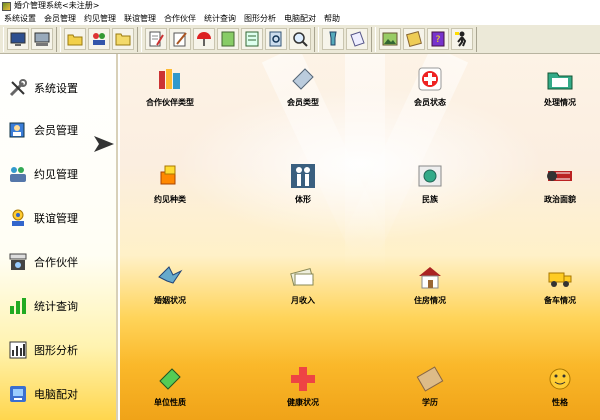 The image size is (600, 420). Describe the element at coordinates (560, 79) in the screenshot. I see `folder-plus-icon` at that location.